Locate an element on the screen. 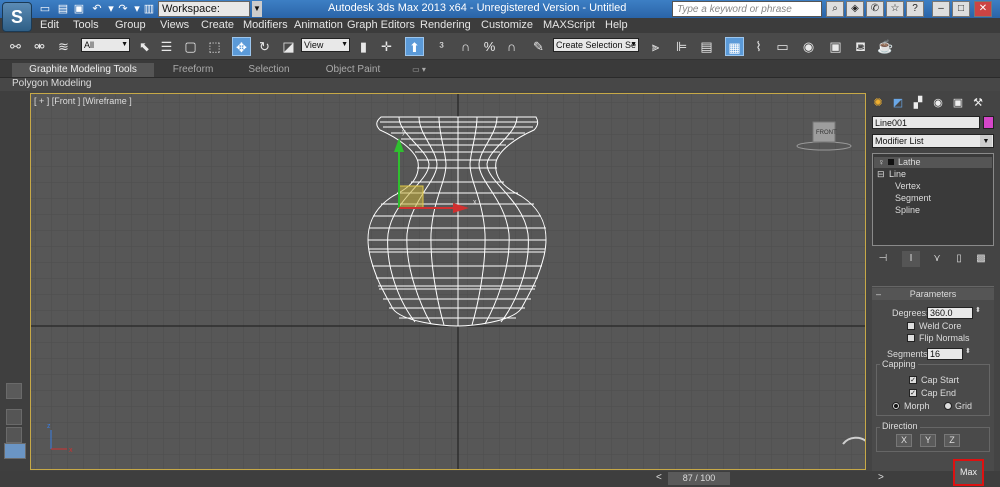 This screenshot has width=1000, height=487. modifier-stack: ♀ Lathe ⊟ Line Vertex Segment Spline is located at coordinates (933, 199).